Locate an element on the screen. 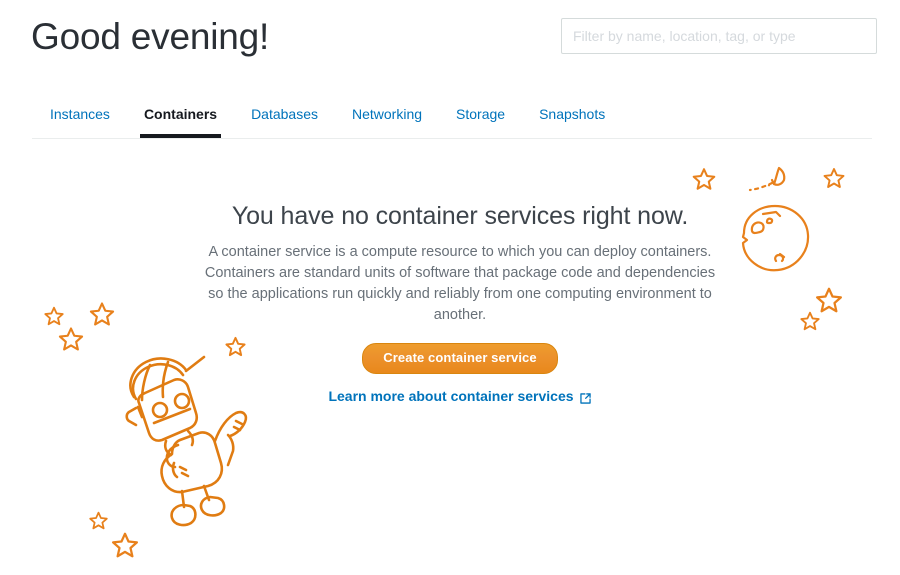 The height and width of the screenshot is (575, 900). learn-more-row: Learn more about container services is located at coordinates (460, 396).